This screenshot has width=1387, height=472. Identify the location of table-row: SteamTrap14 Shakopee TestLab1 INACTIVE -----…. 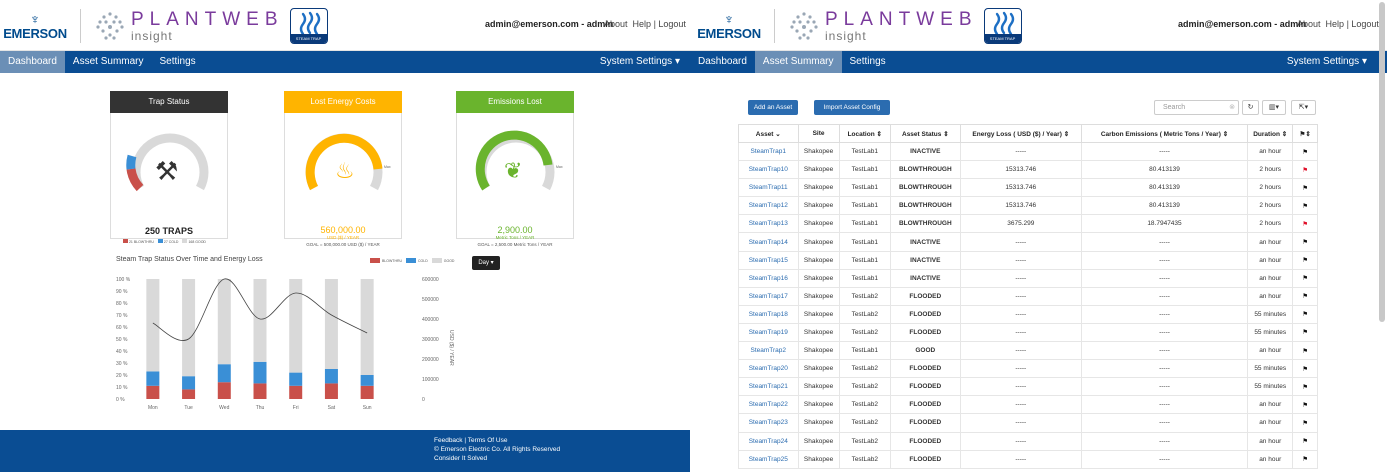
(1028, 242).